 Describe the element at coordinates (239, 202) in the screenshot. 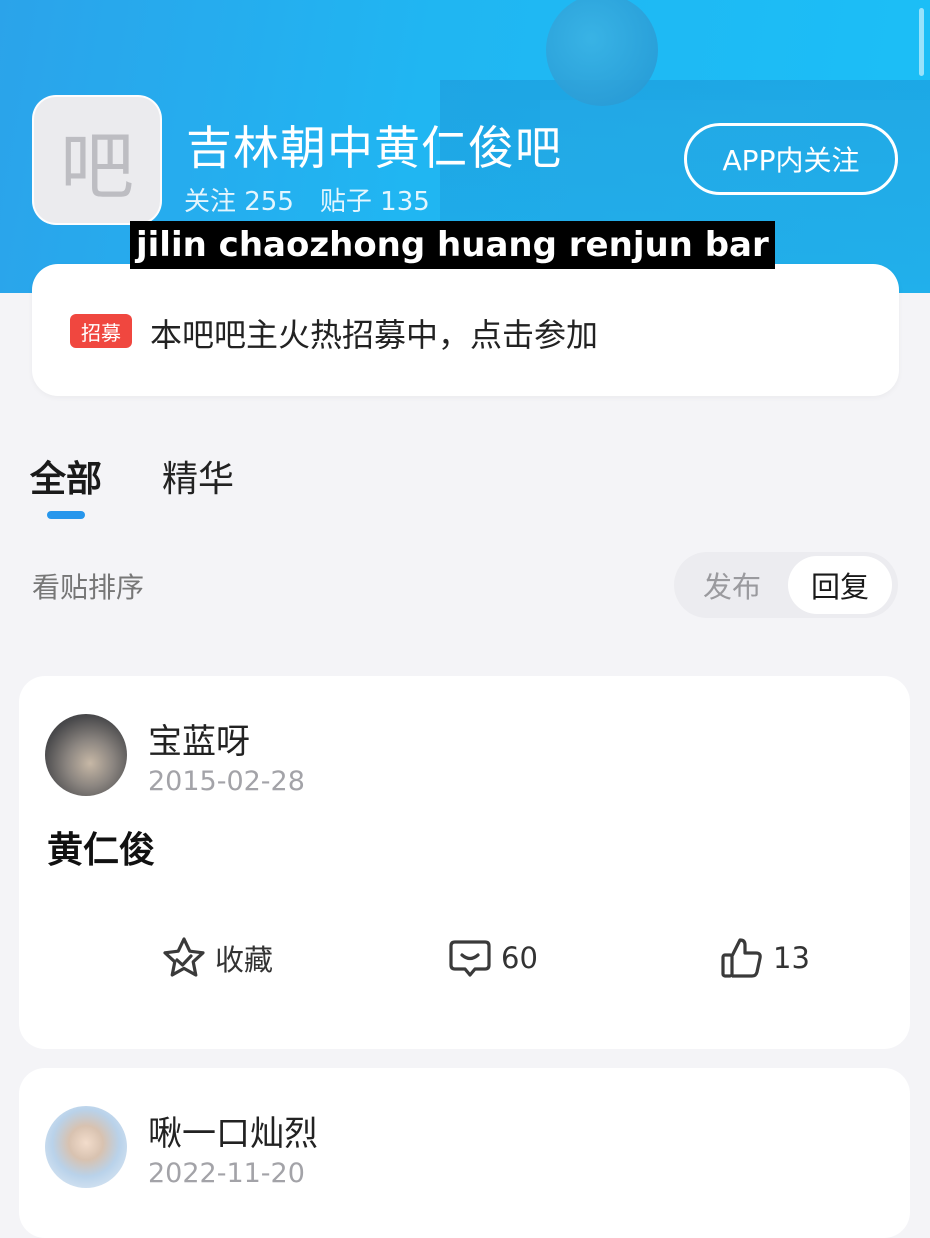

I see `follow-count: 关注 255` at that location.